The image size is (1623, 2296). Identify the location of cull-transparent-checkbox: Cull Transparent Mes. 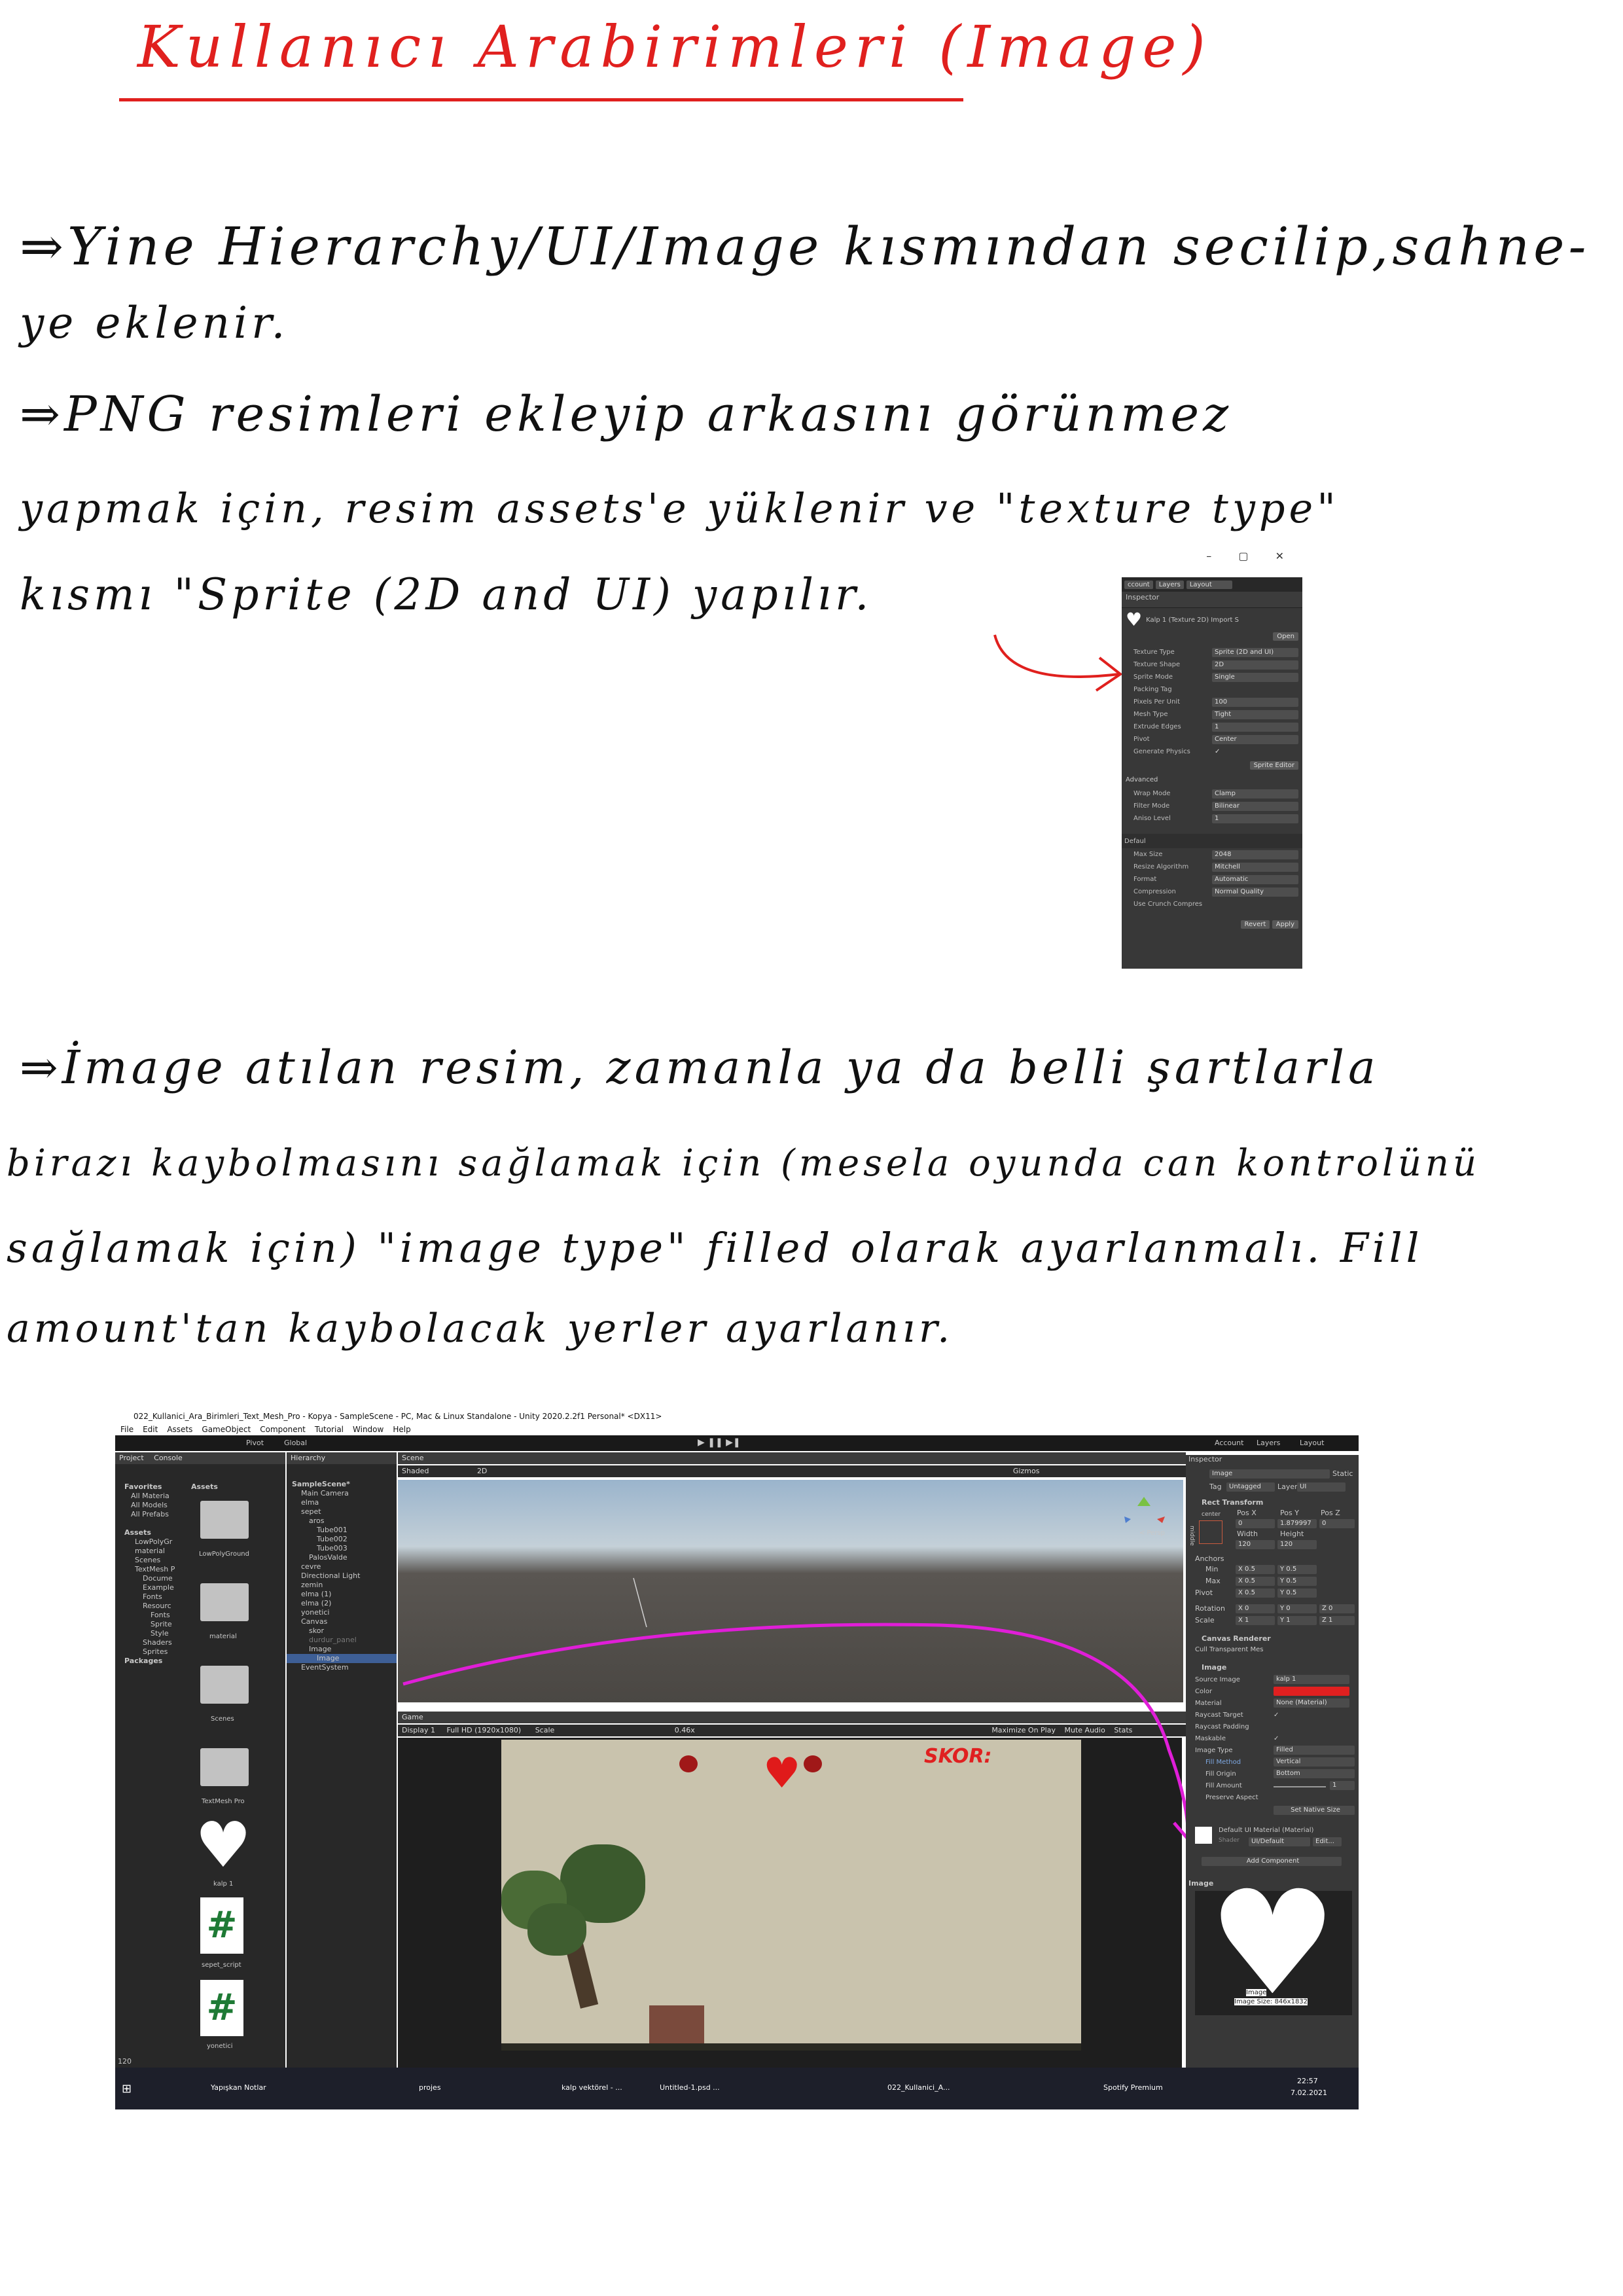
(1229, 1649).